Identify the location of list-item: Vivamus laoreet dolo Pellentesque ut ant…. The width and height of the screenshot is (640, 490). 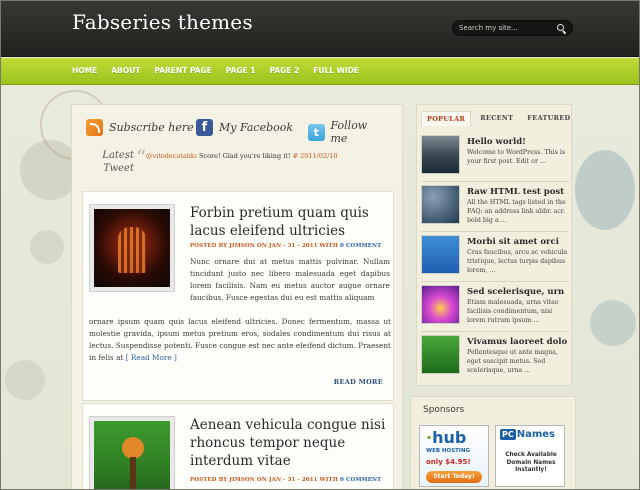
(495, 357).